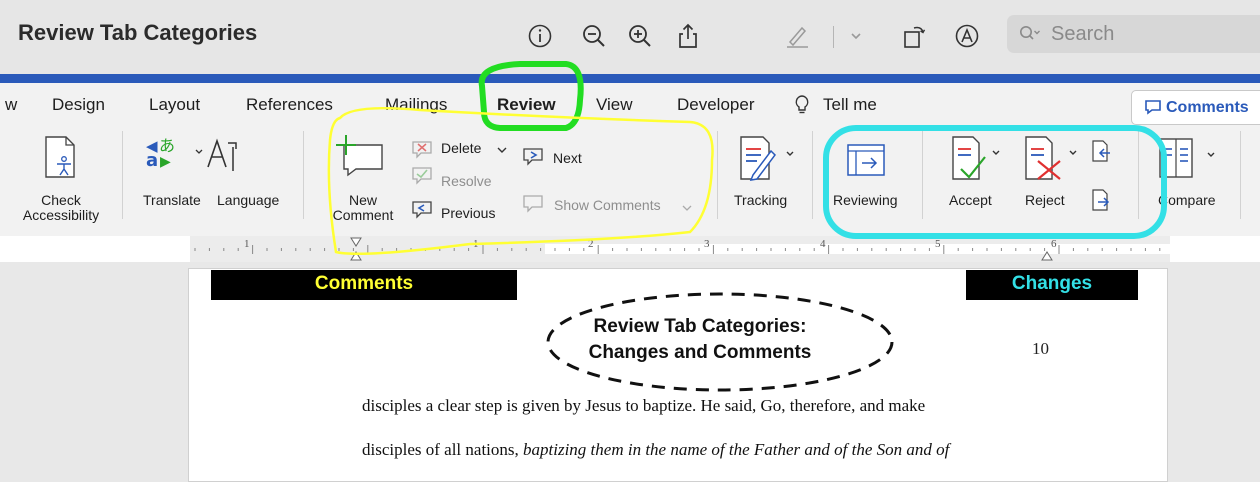 This screenshot has height=482, width=1260. What do you see at coordinates (174, 105) in the screenshot?
I see `tab-layout: Layout` at bounding box center [174, 105].